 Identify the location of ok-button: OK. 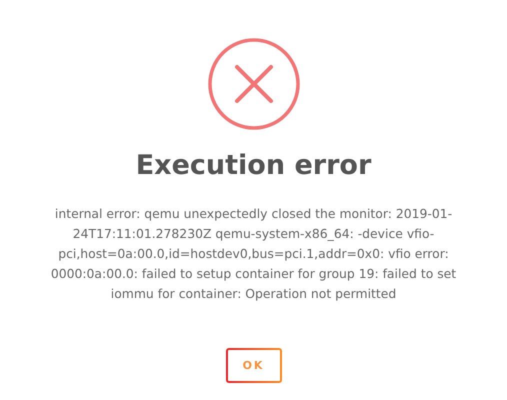
(254, 365).